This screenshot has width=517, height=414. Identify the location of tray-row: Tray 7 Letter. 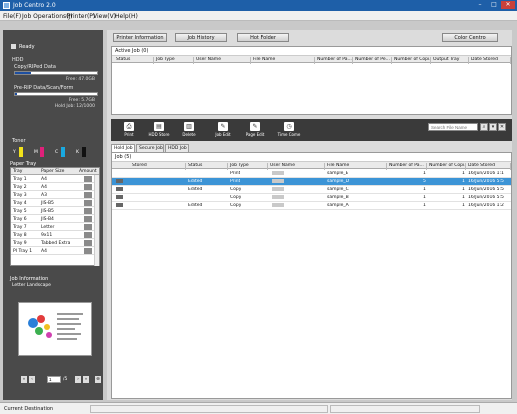
(55, 227).